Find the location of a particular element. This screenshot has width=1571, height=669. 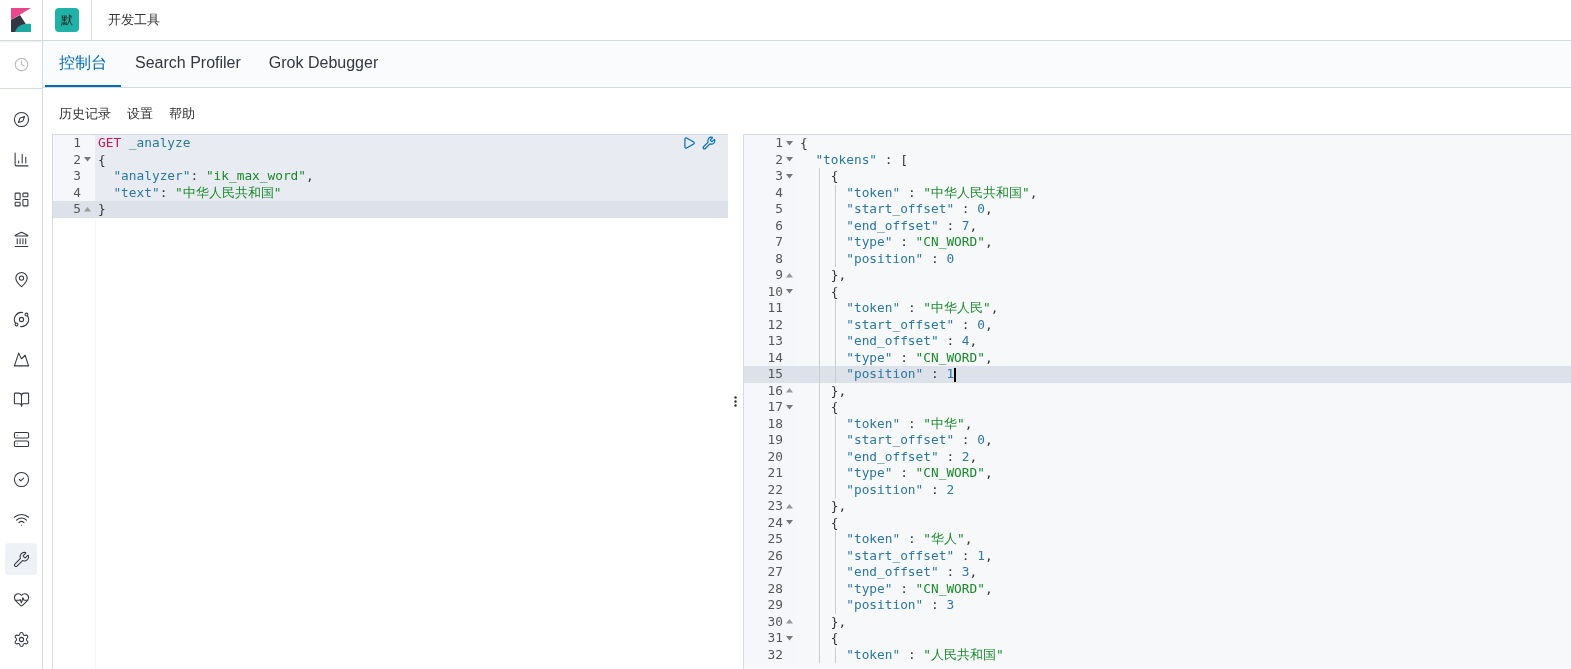

check-circle-icon is located at coordinates (21, 479).